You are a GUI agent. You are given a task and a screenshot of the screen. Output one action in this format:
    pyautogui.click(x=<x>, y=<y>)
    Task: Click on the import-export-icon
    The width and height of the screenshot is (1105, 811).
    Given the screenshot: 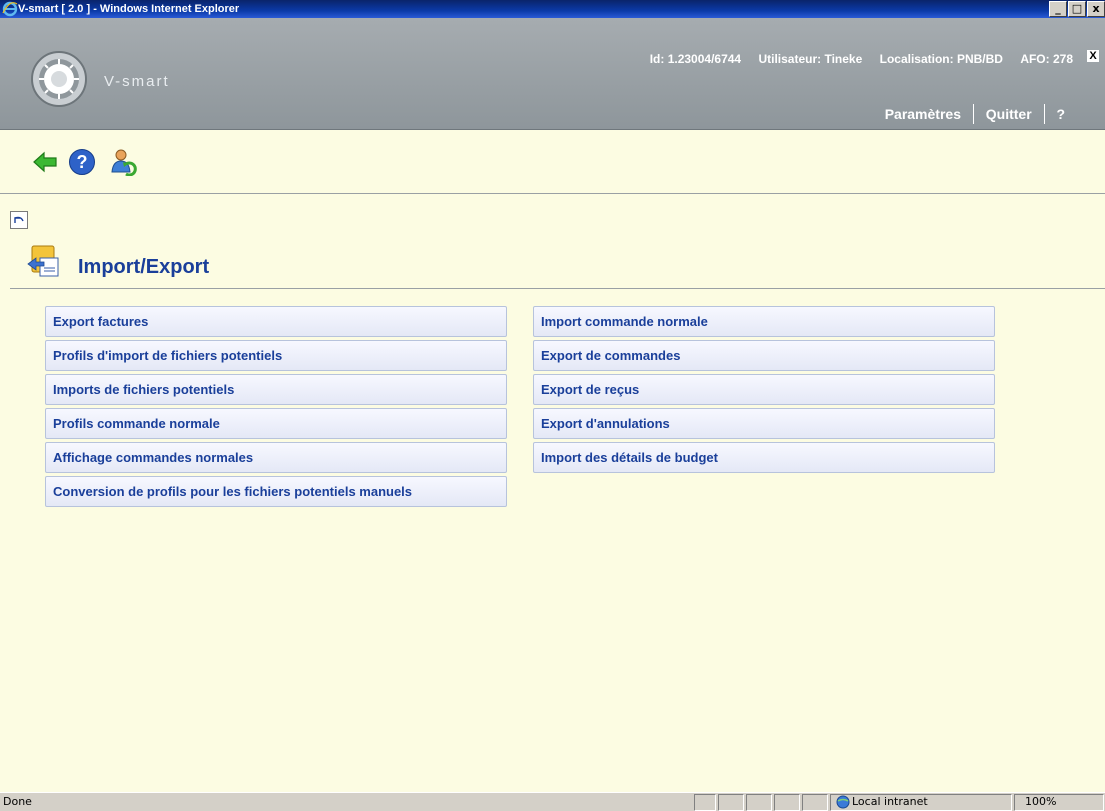 What is the action you would take?
    pyautogui.click(x=43, y=261)
    